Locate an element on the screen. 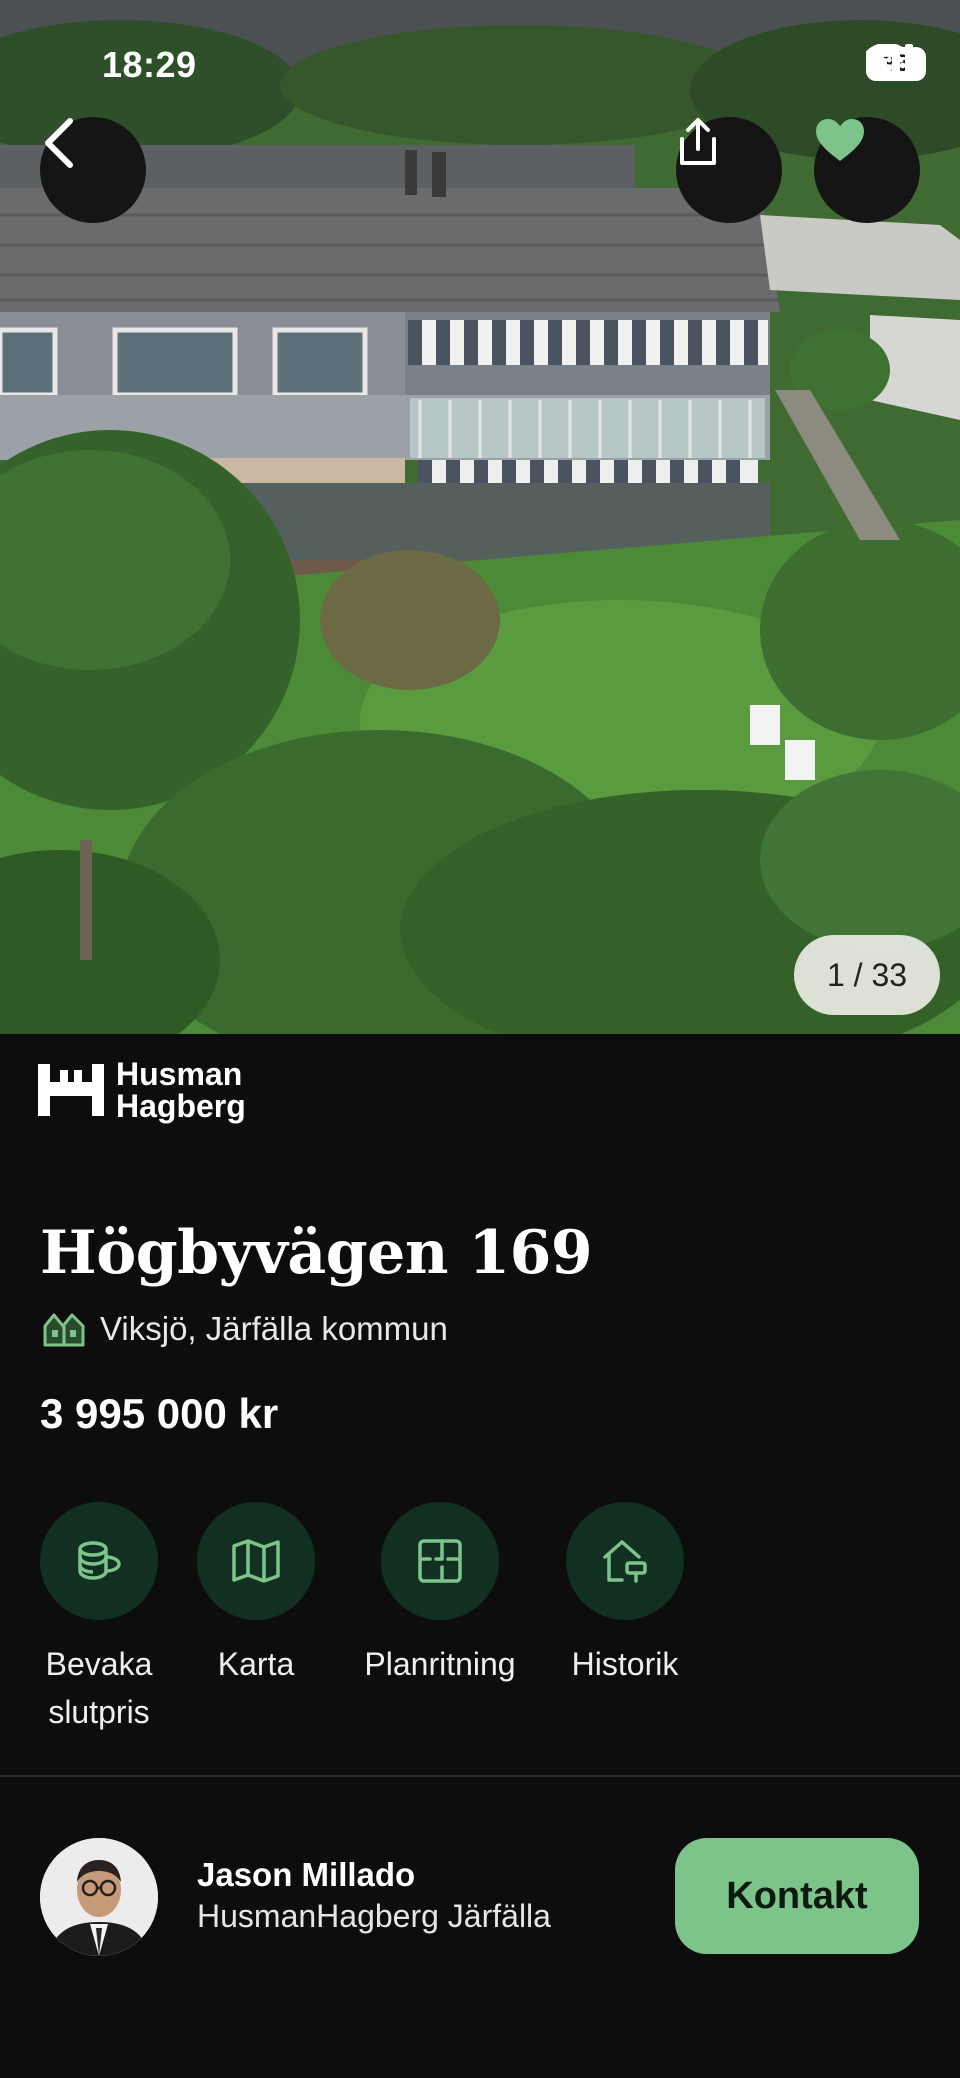  status-indicators: 95 is located at coordinates (896, 64).